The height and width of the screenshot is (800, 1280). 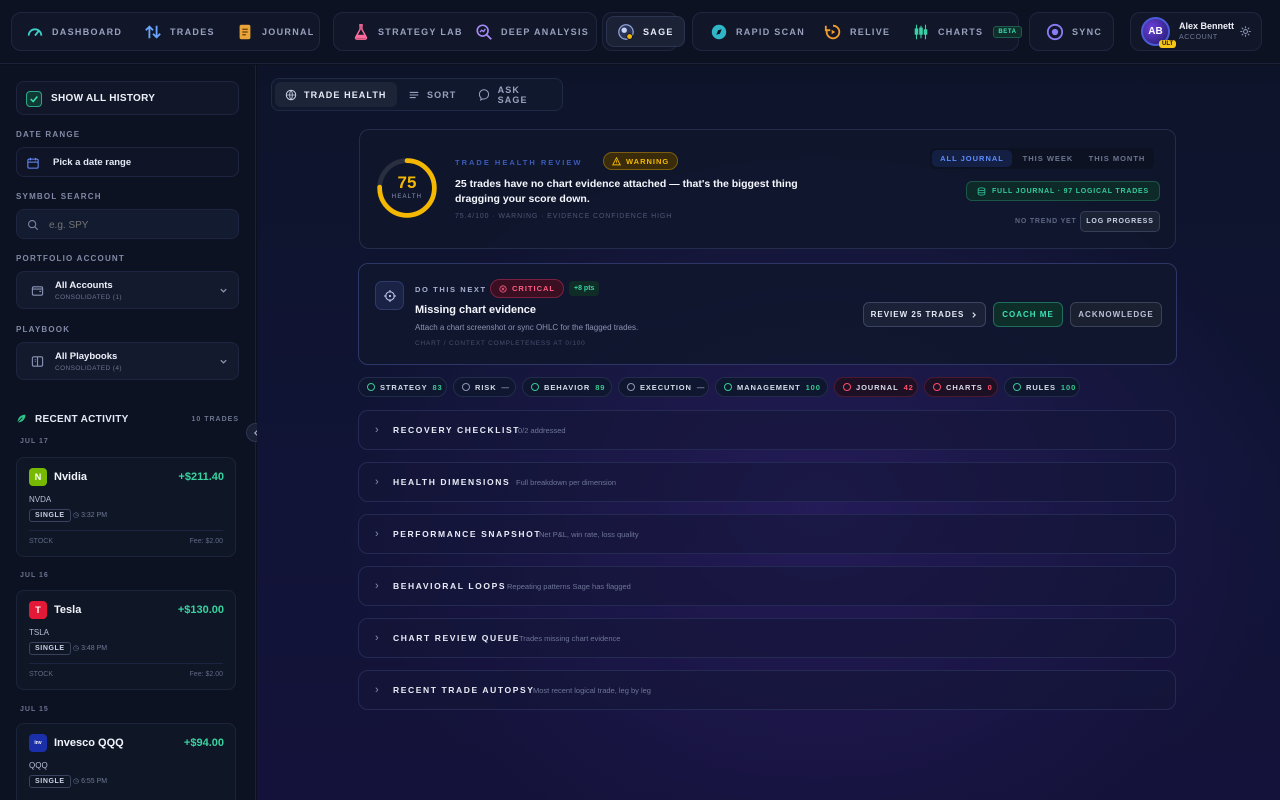 I want to click on tesla-logo-icon: T, so click(x=38, y=610).